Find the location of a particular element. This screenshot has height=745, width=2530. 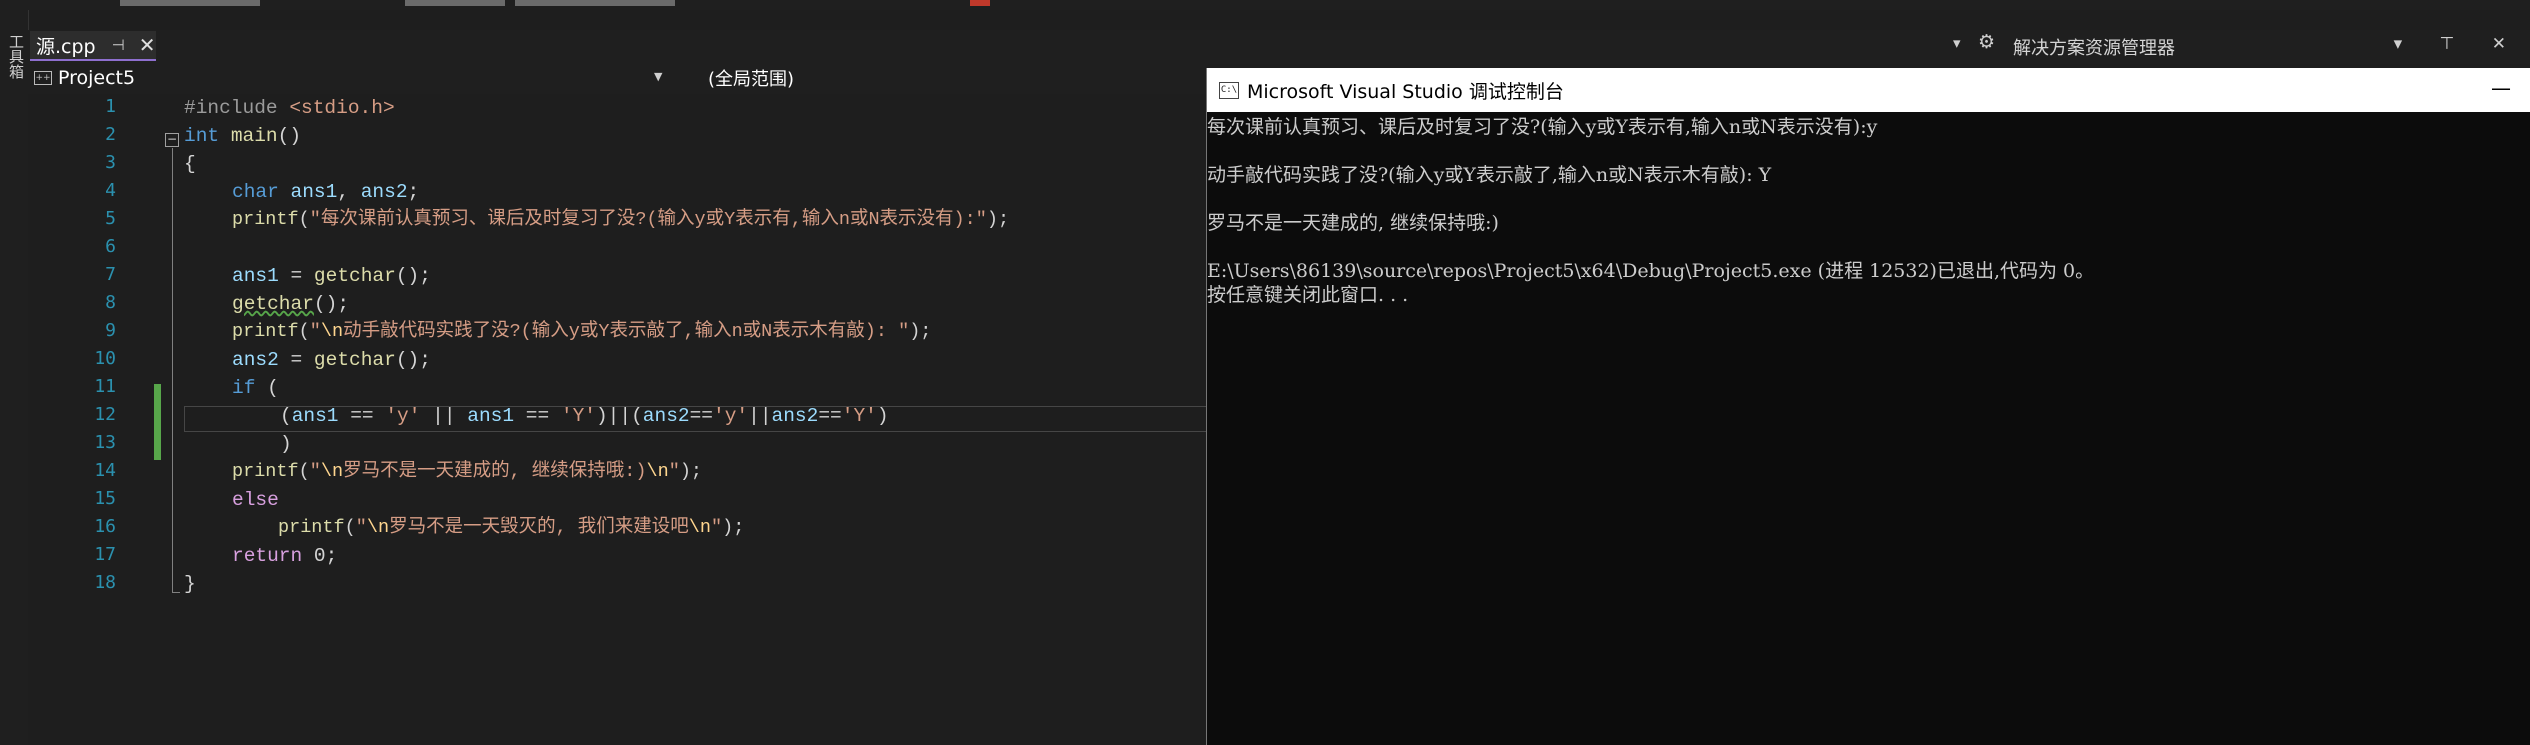

collapse-icon: − is located at coordinates (172, 140).